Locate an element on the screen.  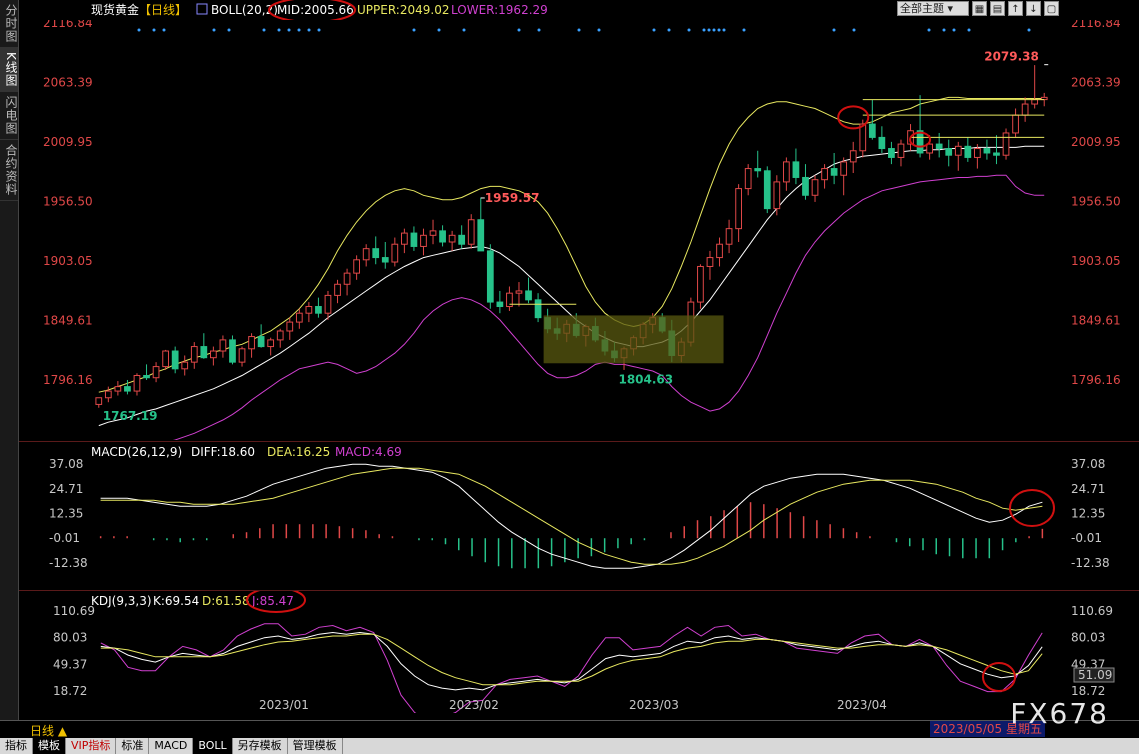
tab-contract-info: 合约资料 is located at coordinates (9, 170).